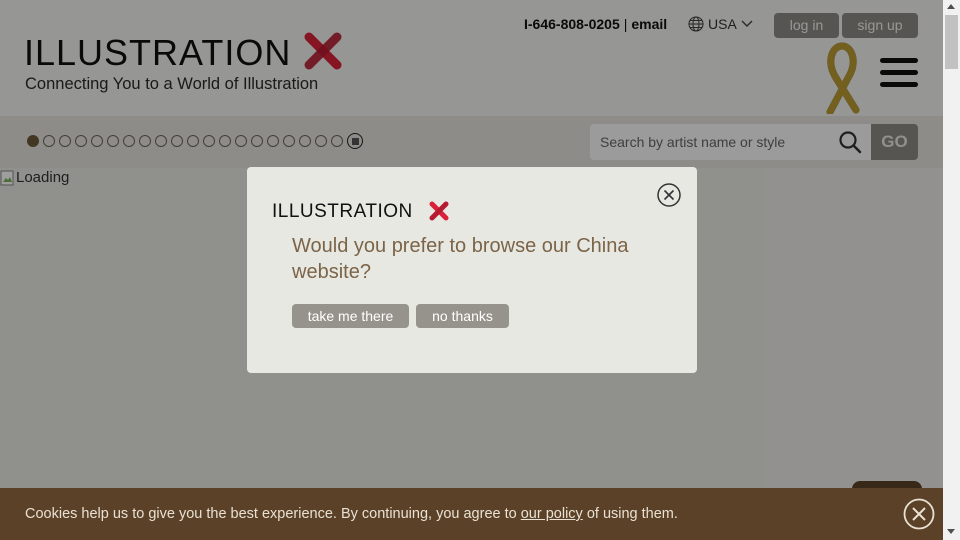  Describe the element at coordinates (951, 270) in the screenshot. I see `scrollbar` at that location.